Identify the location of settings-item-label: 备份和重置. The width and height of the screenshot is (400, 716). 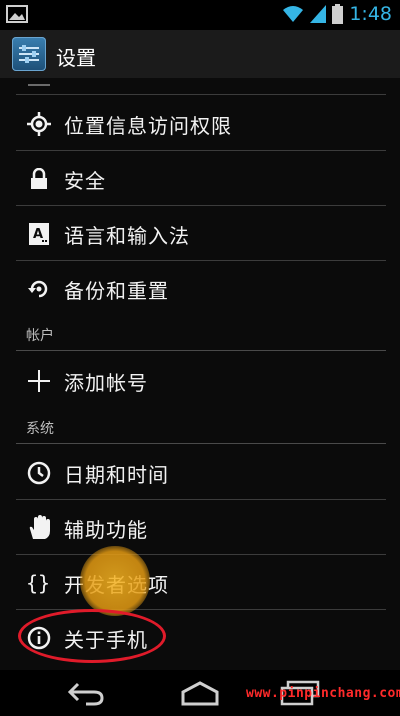
(116, 291).